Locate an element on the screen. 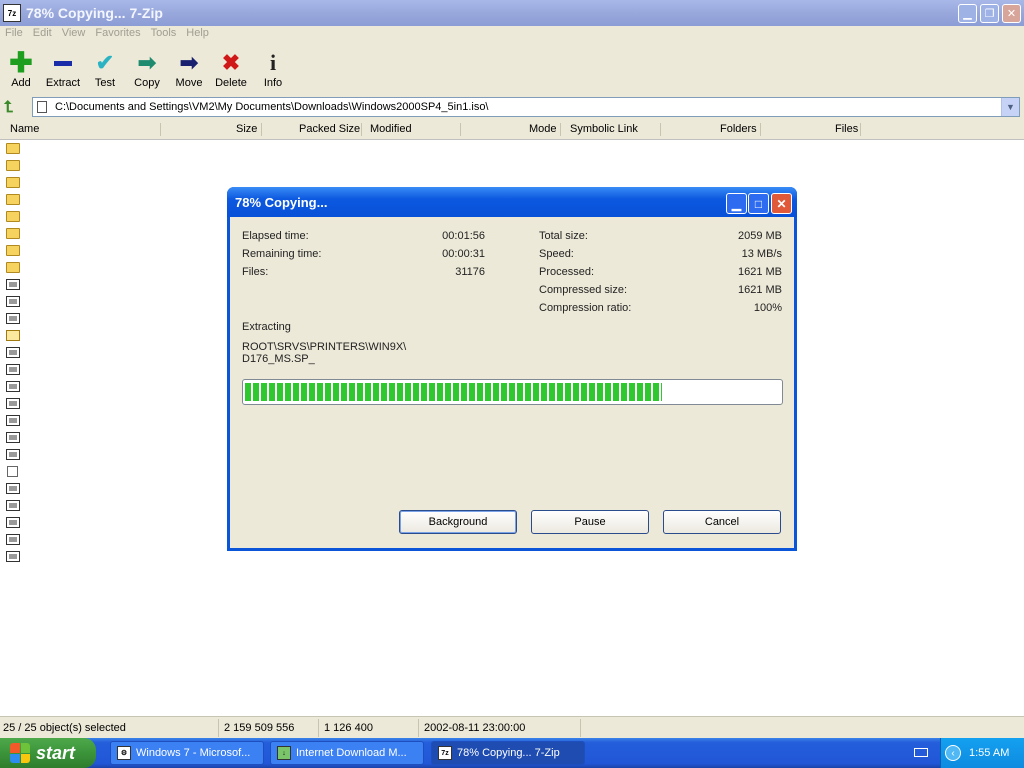 Image resolution: width=1024 pixels, height=768 pixels. dialog-title-bar: 78% Copying... ▁ □ ✕ is located at coordinates (512, 202).